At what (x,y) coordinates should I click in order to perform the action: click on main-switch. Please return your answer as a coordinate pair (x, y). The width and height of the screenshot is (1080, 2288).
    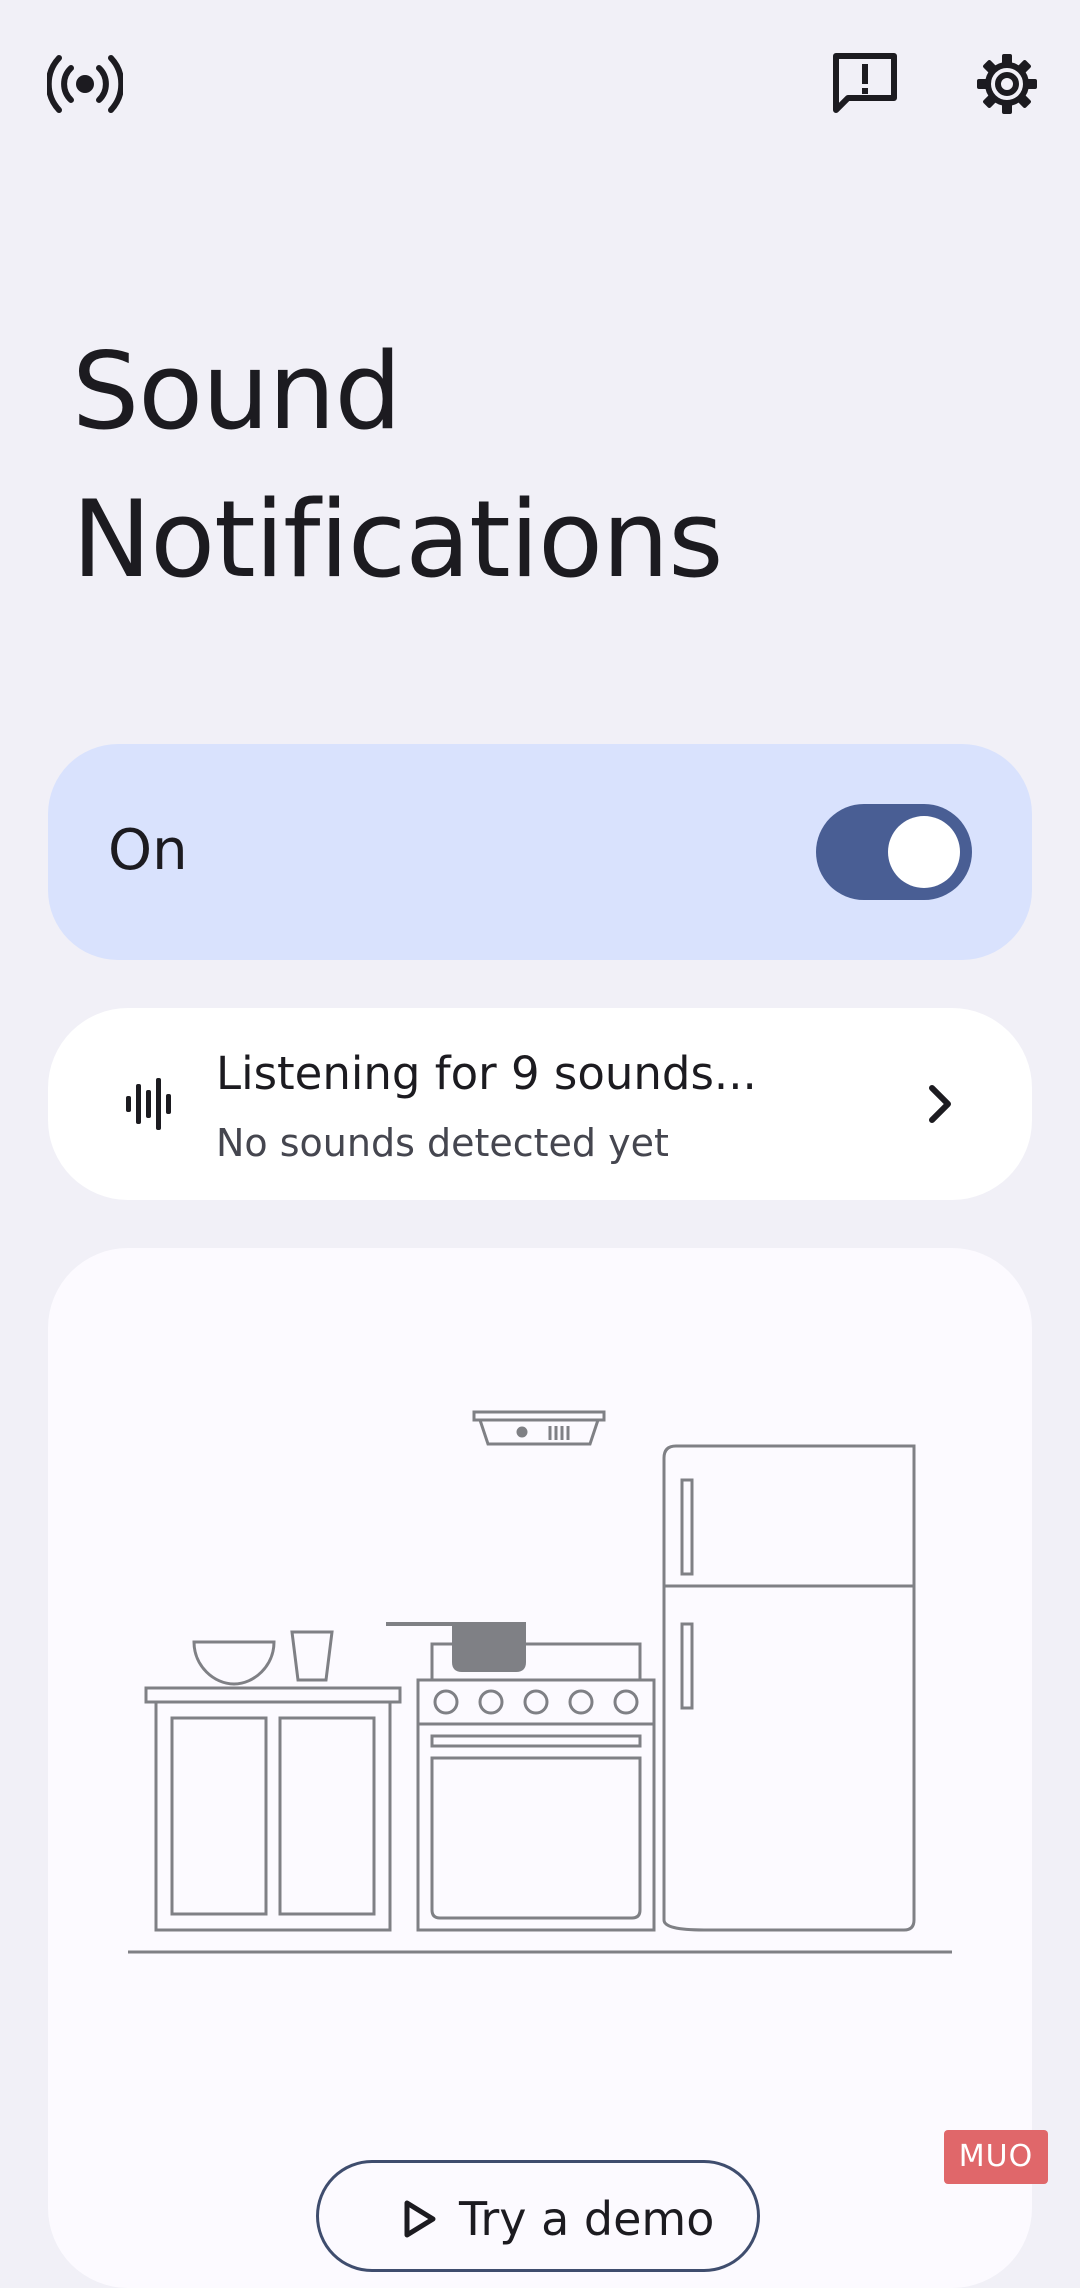
    Looking at the image, I should click on (894, 852).